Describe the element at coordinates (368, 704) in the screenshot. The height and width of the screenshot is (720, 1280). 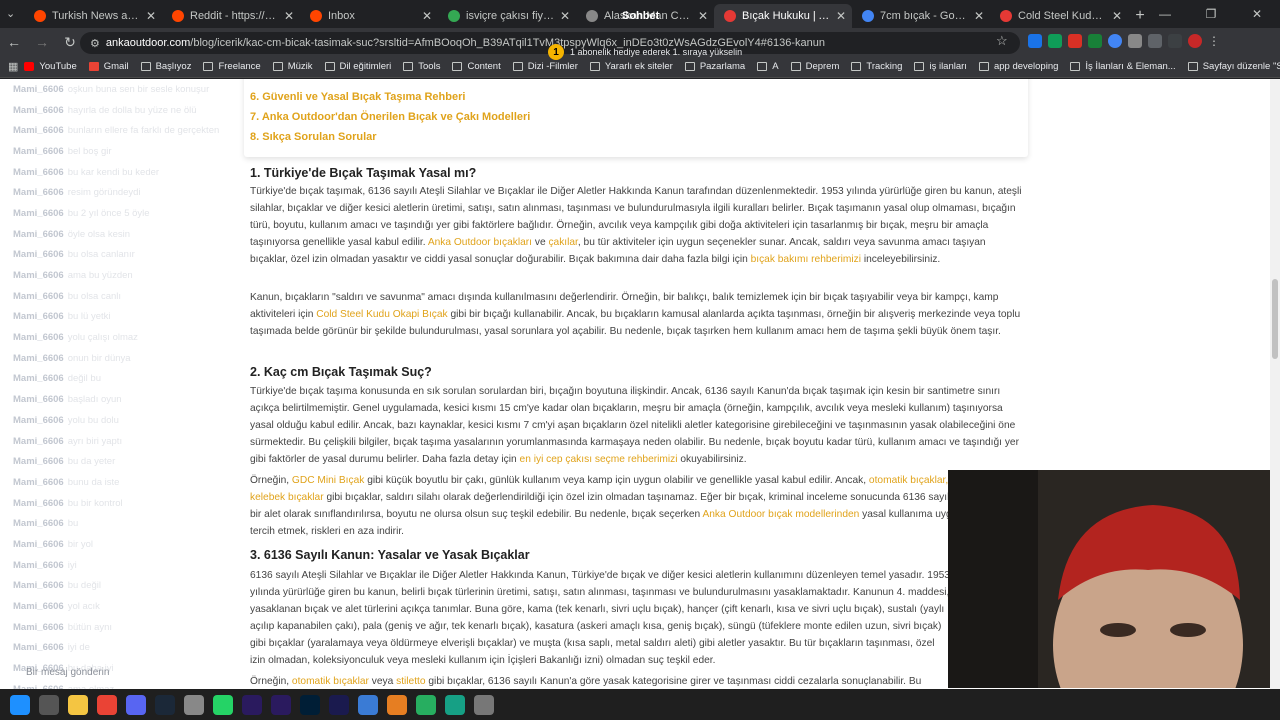
I see `app-blue-icon` at that location.